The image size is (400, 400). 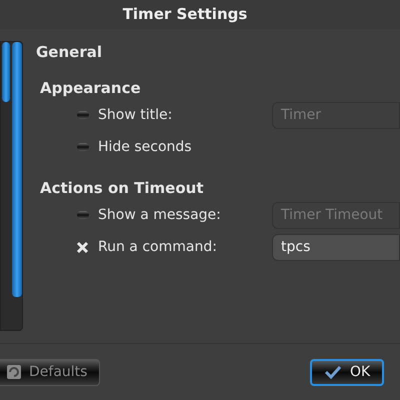 I want to click on checkbox-label: Show a message:, so click(x=160, y=215).